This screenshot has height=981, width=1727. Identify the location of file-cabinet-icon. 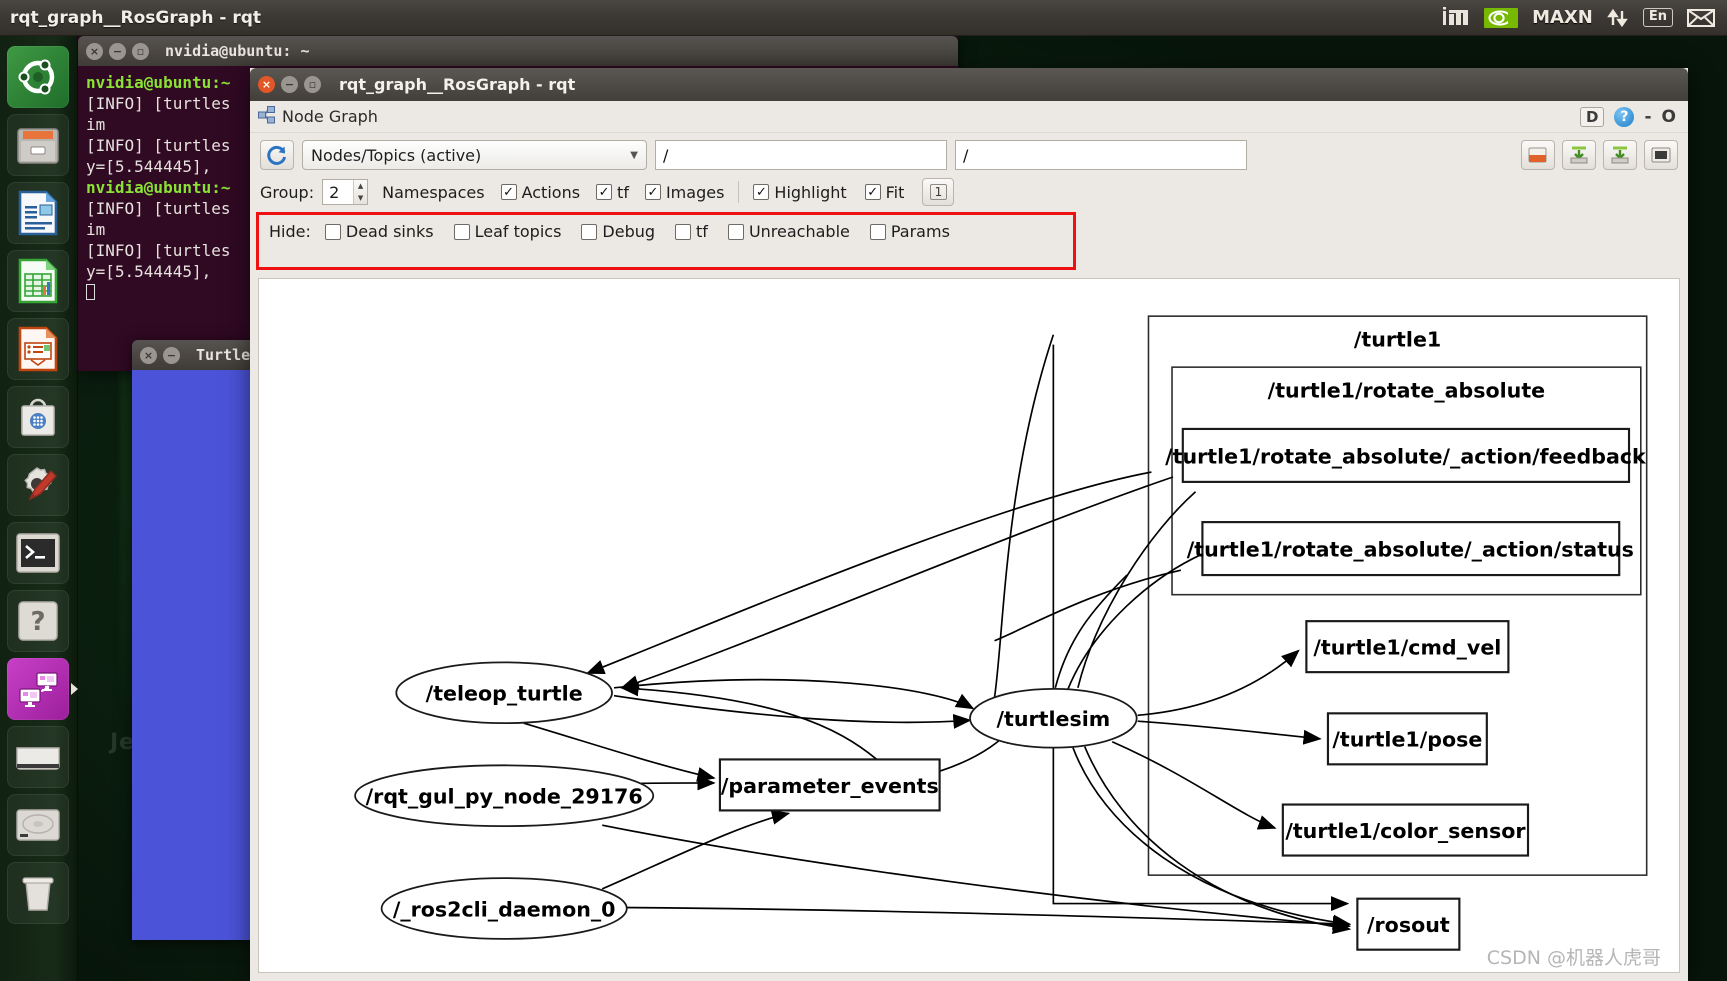
(38, 146).